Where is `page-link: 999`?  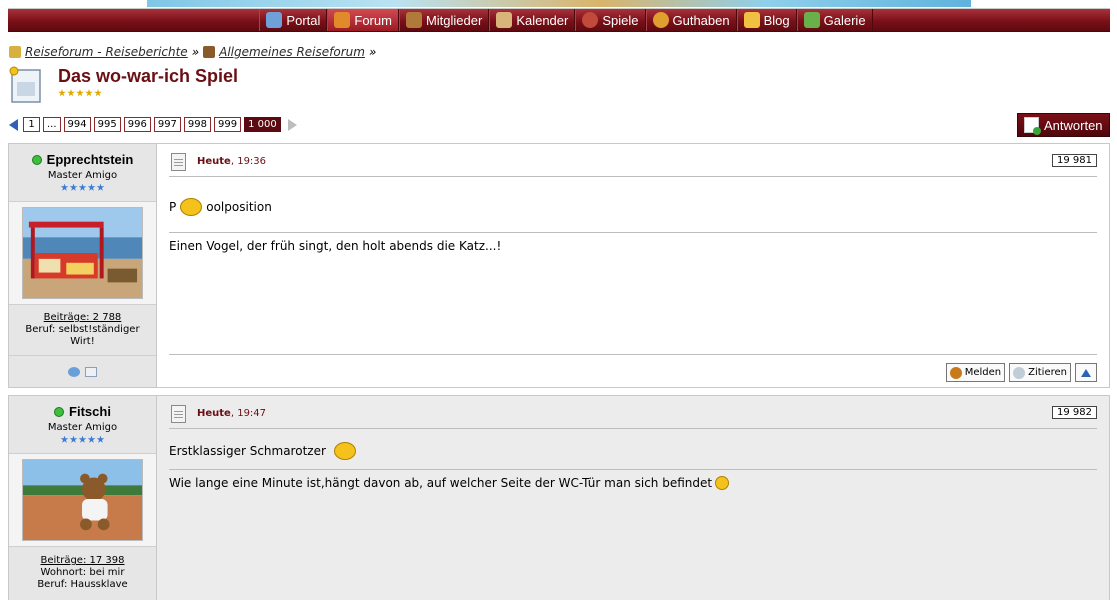 page-link: 999 is located at coordinates (228, 124).